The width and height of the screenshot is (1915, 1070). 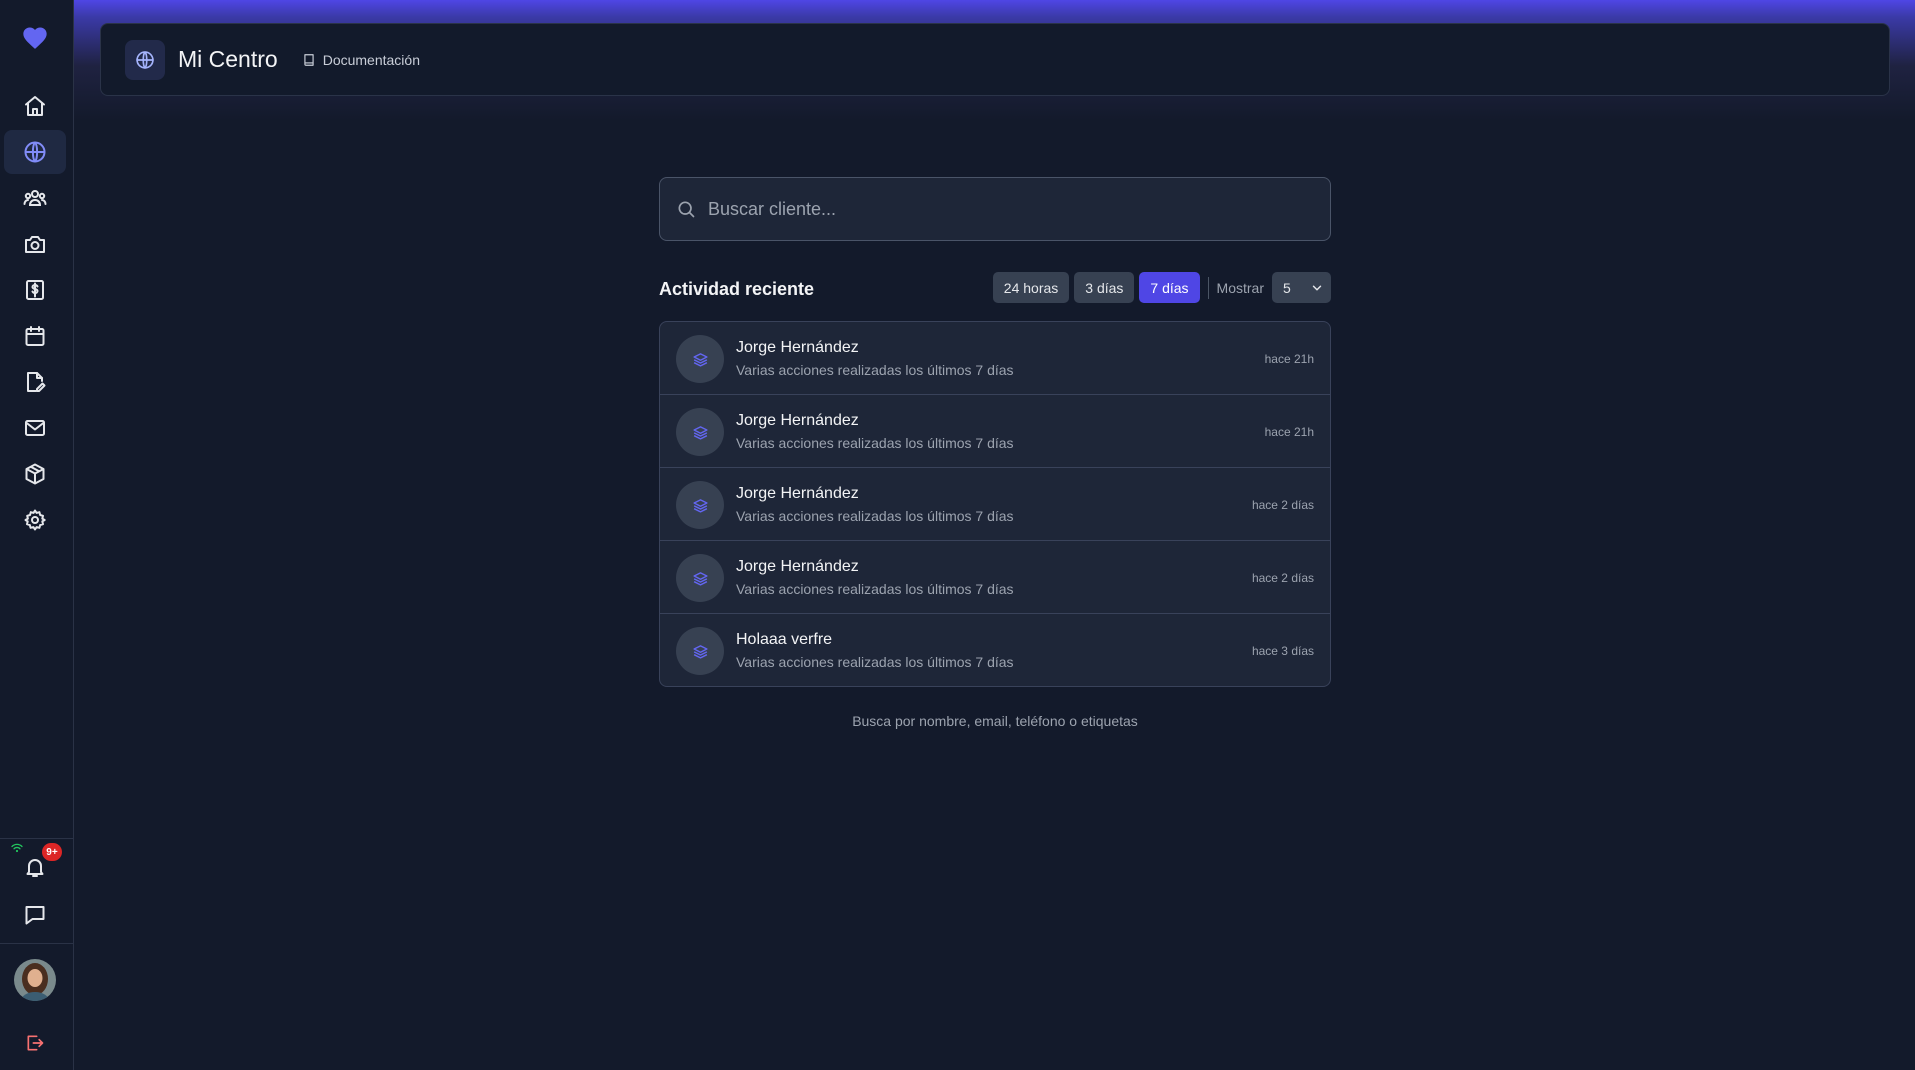 What do you see at coordinates (737, 289) in the screenshot?
I see `activity-title: Actividad reciente` at bounding box center [737, 289].